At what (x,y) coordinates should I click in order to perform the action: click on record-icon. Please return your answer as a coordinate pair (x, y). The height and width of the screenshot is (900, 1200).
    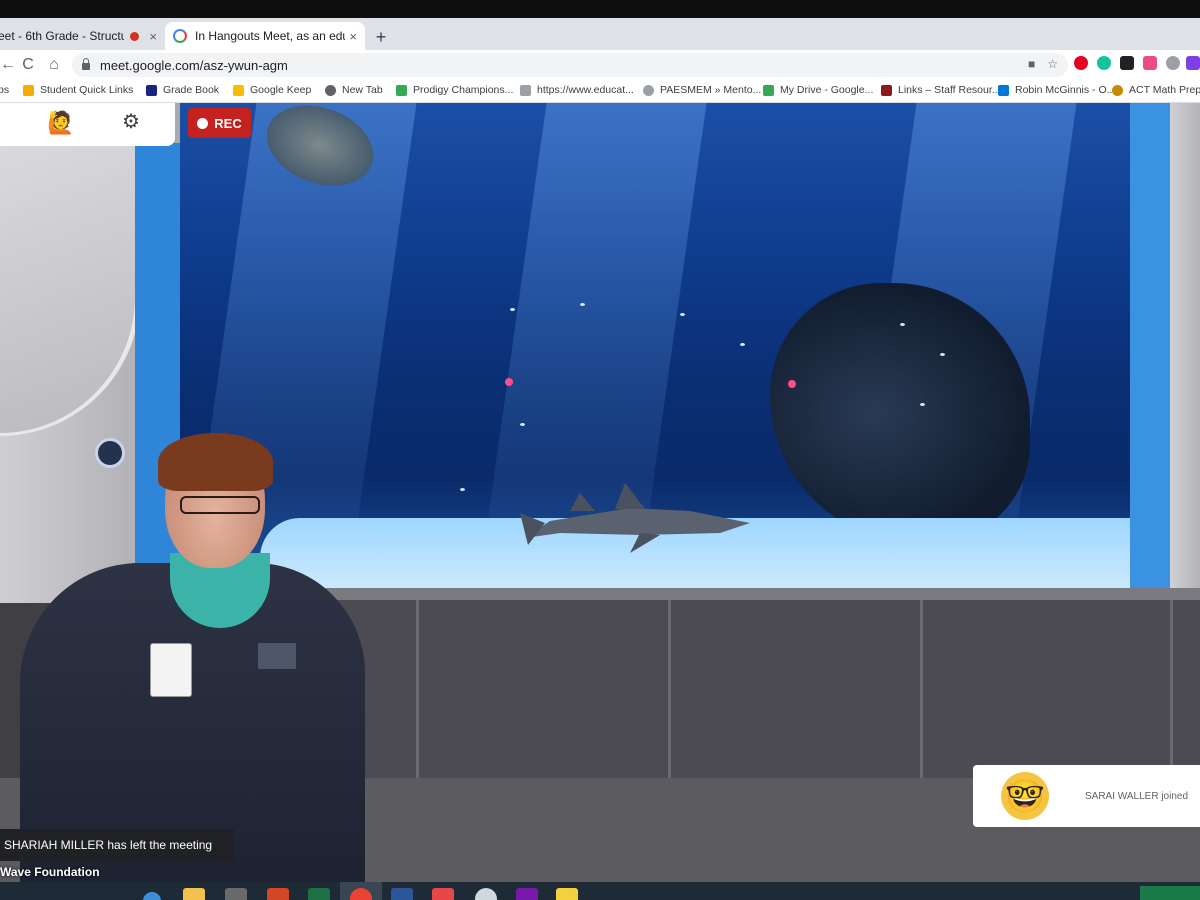
    Looking at the image, I should click on (203, 123).